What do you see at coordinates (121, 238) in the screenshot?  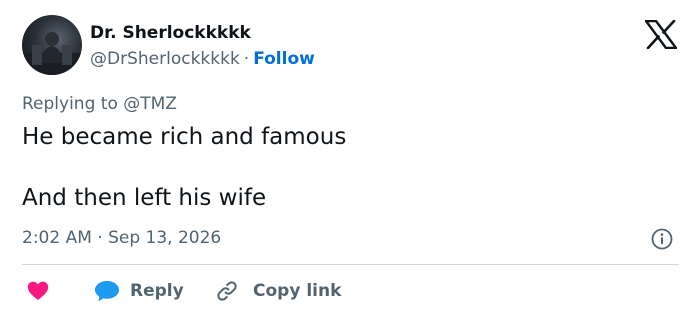 I see `tweet-timestamp: 2:02 AM · Sep 13, 2026` at bounding box center [121, 238].